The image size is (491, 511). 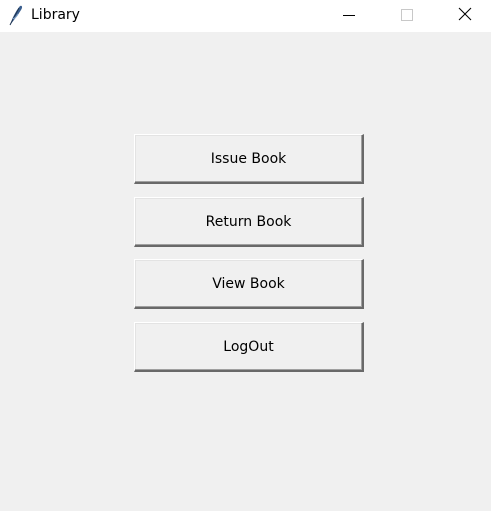 I want to click on minimize-icon, so click(x=349, y=15).